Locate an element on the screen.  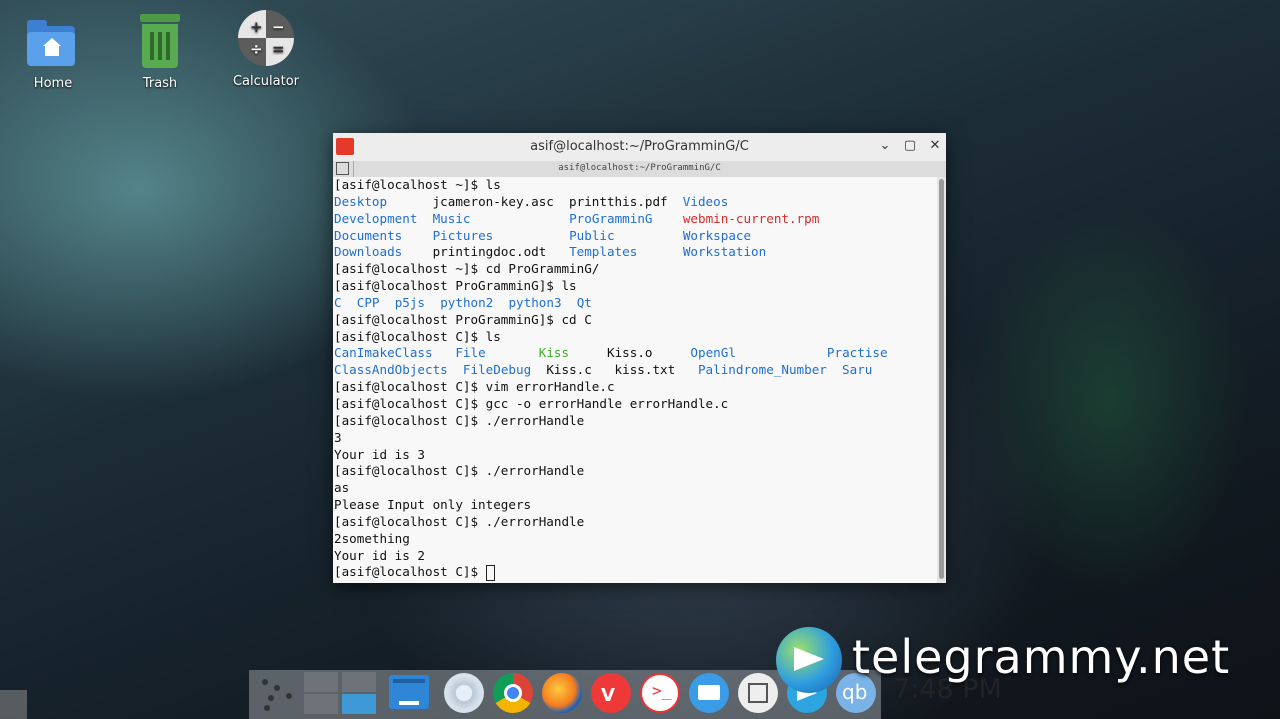
terminal-text: OpenGl is located at coordinates (713, 353).